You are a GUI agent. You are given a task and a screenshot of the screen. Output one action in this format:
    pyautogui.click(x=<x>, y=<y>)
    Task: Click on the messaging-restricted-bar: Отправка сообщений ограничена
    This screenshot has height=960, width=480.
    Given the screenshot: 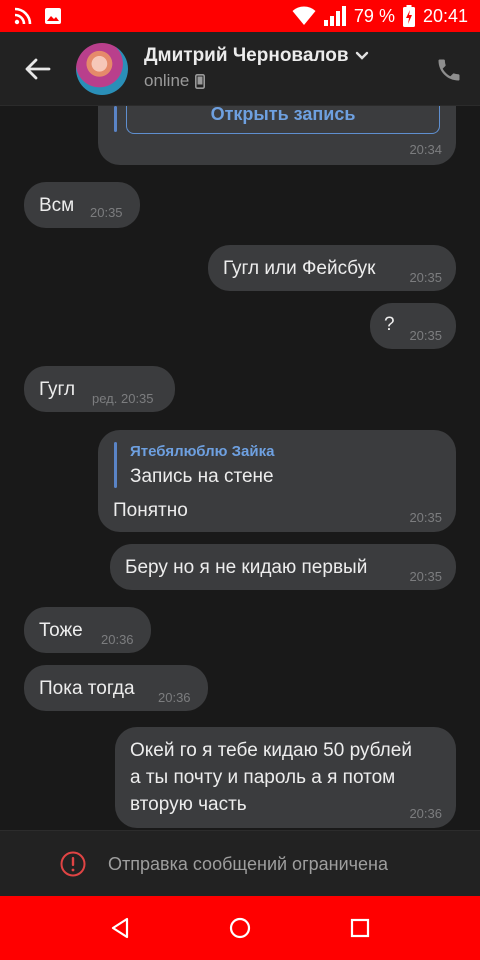 What is the action you would take?
    pyautogui.click(x=240, y=863)
    